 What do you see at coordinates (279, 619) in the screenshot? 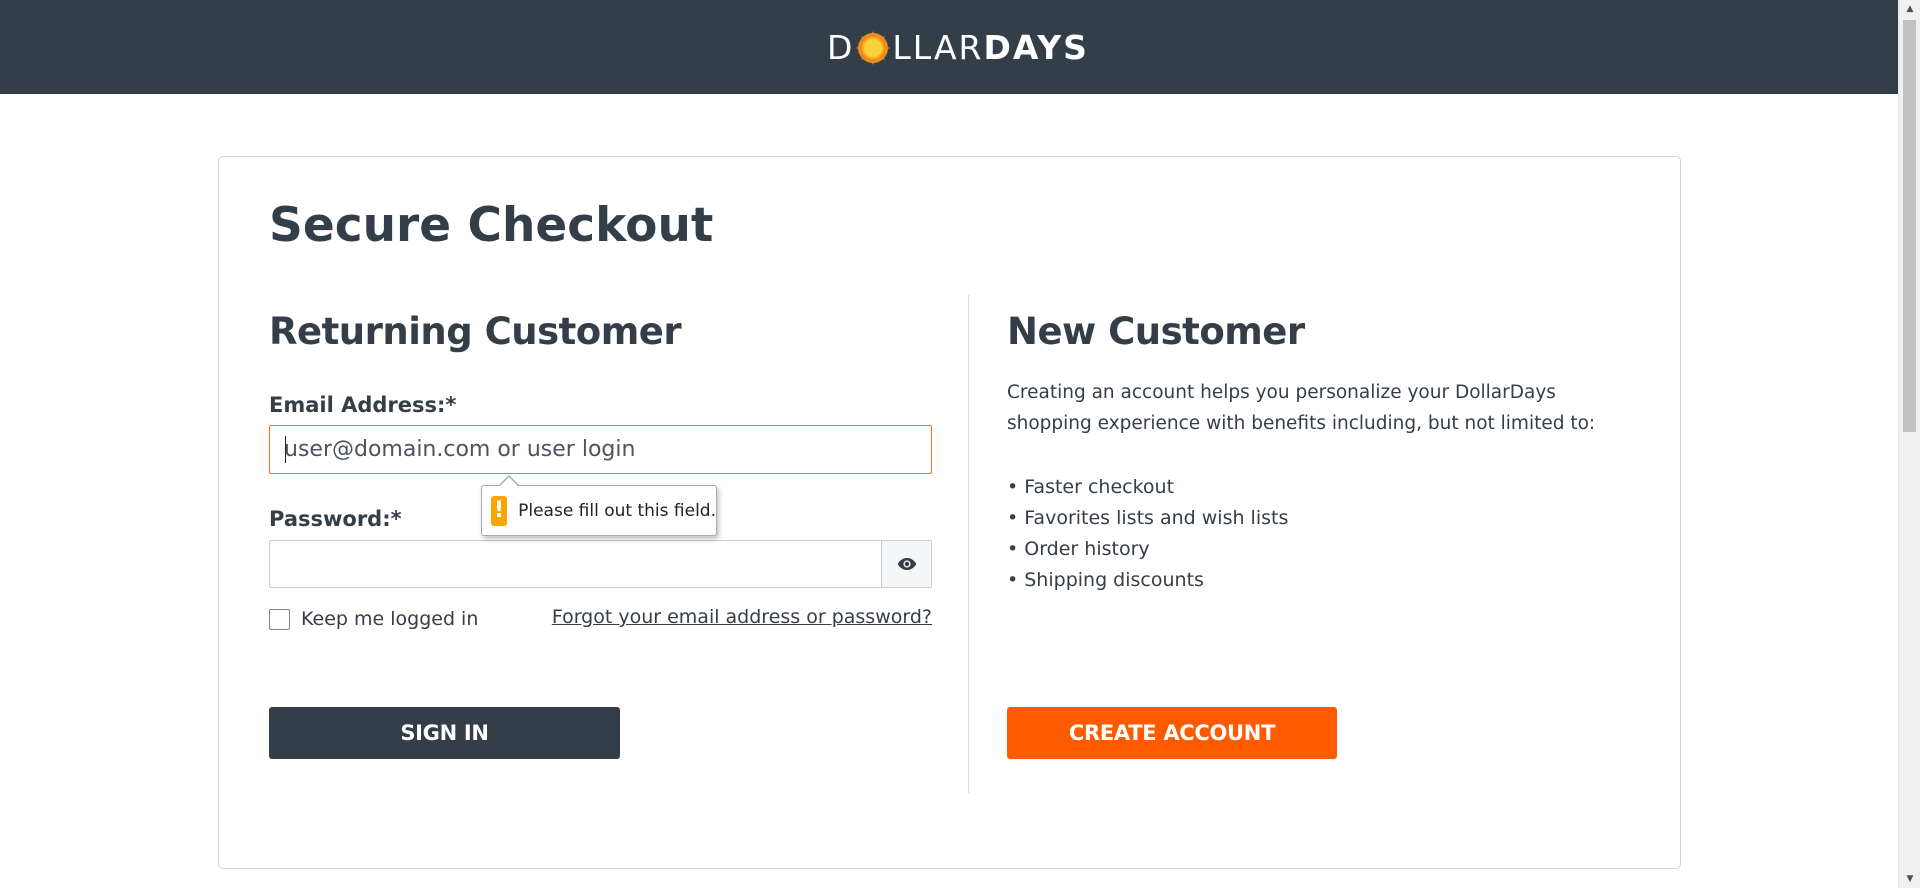
I see `keep-logged-in-checkbox` at bounding box center [279, 619].